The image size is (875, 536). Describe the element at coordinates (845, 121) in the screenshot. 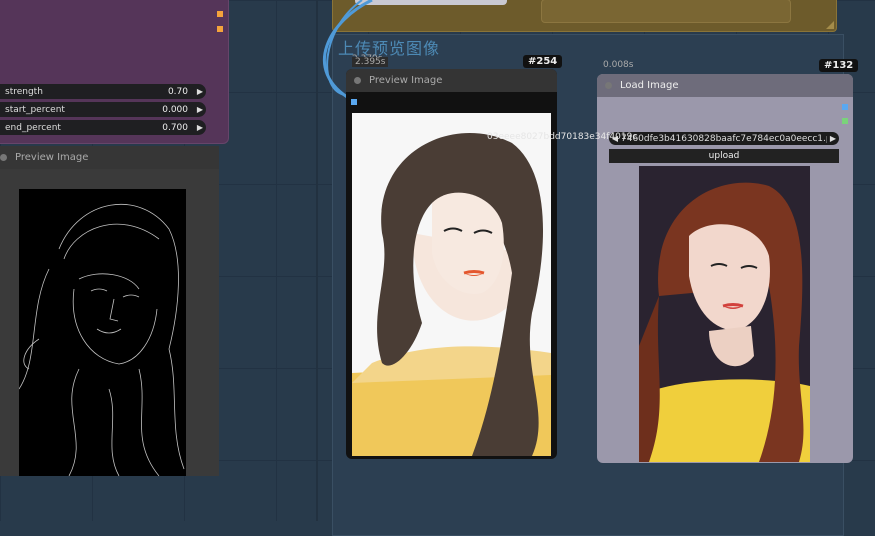

I see `mask-output-port` at that location.